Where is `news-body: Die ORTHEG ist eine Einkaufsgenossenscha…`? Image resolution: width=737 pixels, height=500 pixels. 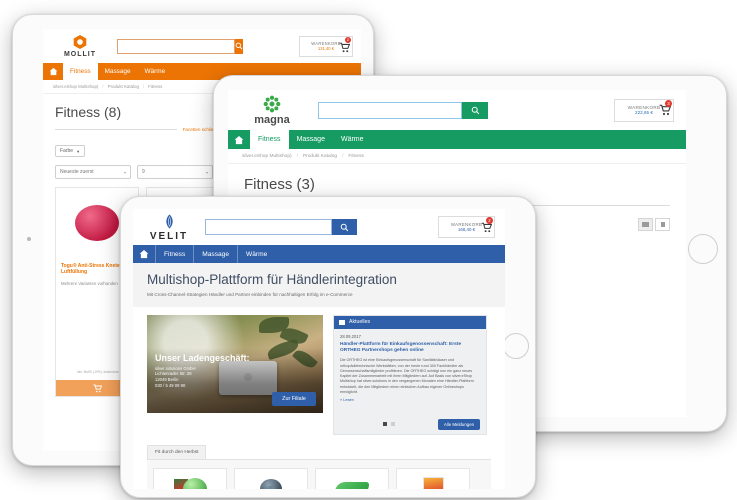 news-body: Die ORTHEG ist eine Einkaufsgenossenscha… is located at coordinates (407, 376).